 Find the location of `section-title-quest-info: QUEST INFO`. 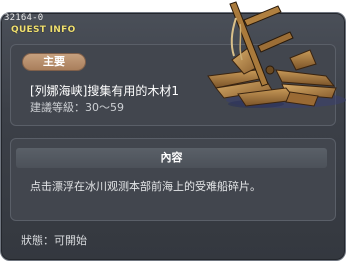

section-title-quest-info: QUEST INFO is located at coordinates (43, 30).